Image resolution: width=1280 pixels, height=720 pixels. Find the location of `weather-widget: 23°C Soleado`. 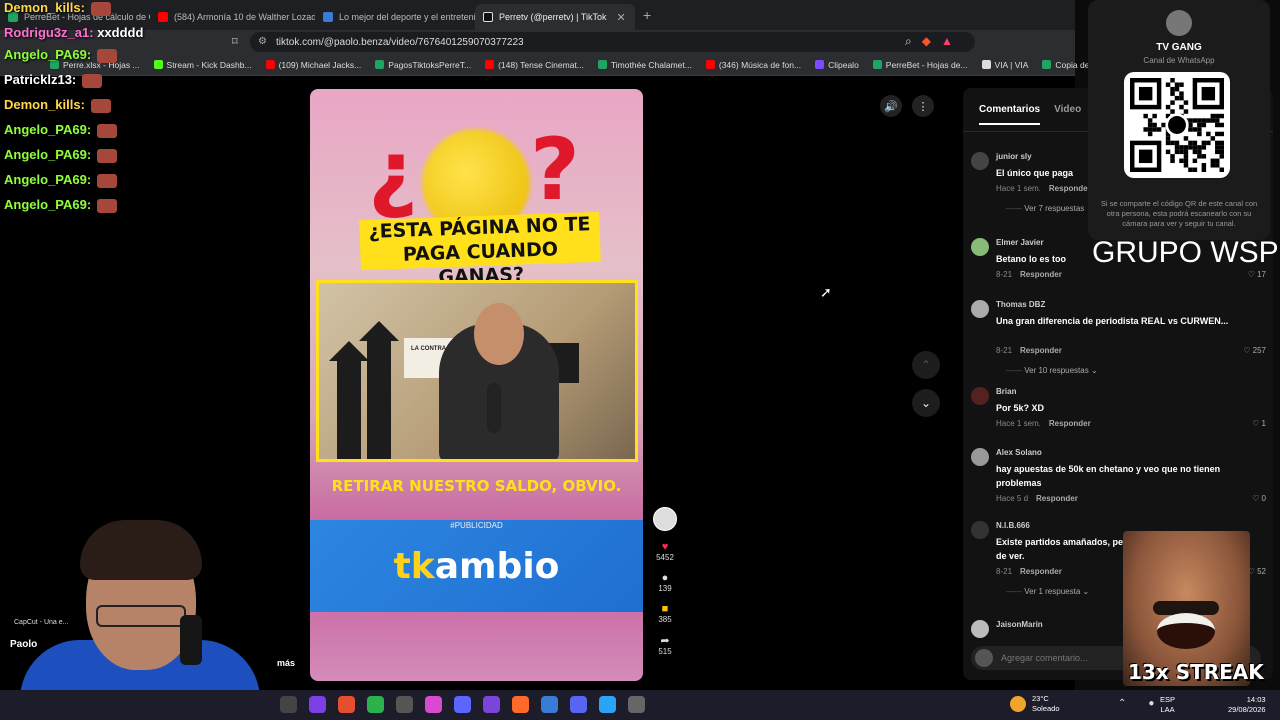

weather-widget: 23°C Soleado is located at coordinates (1035, 704).